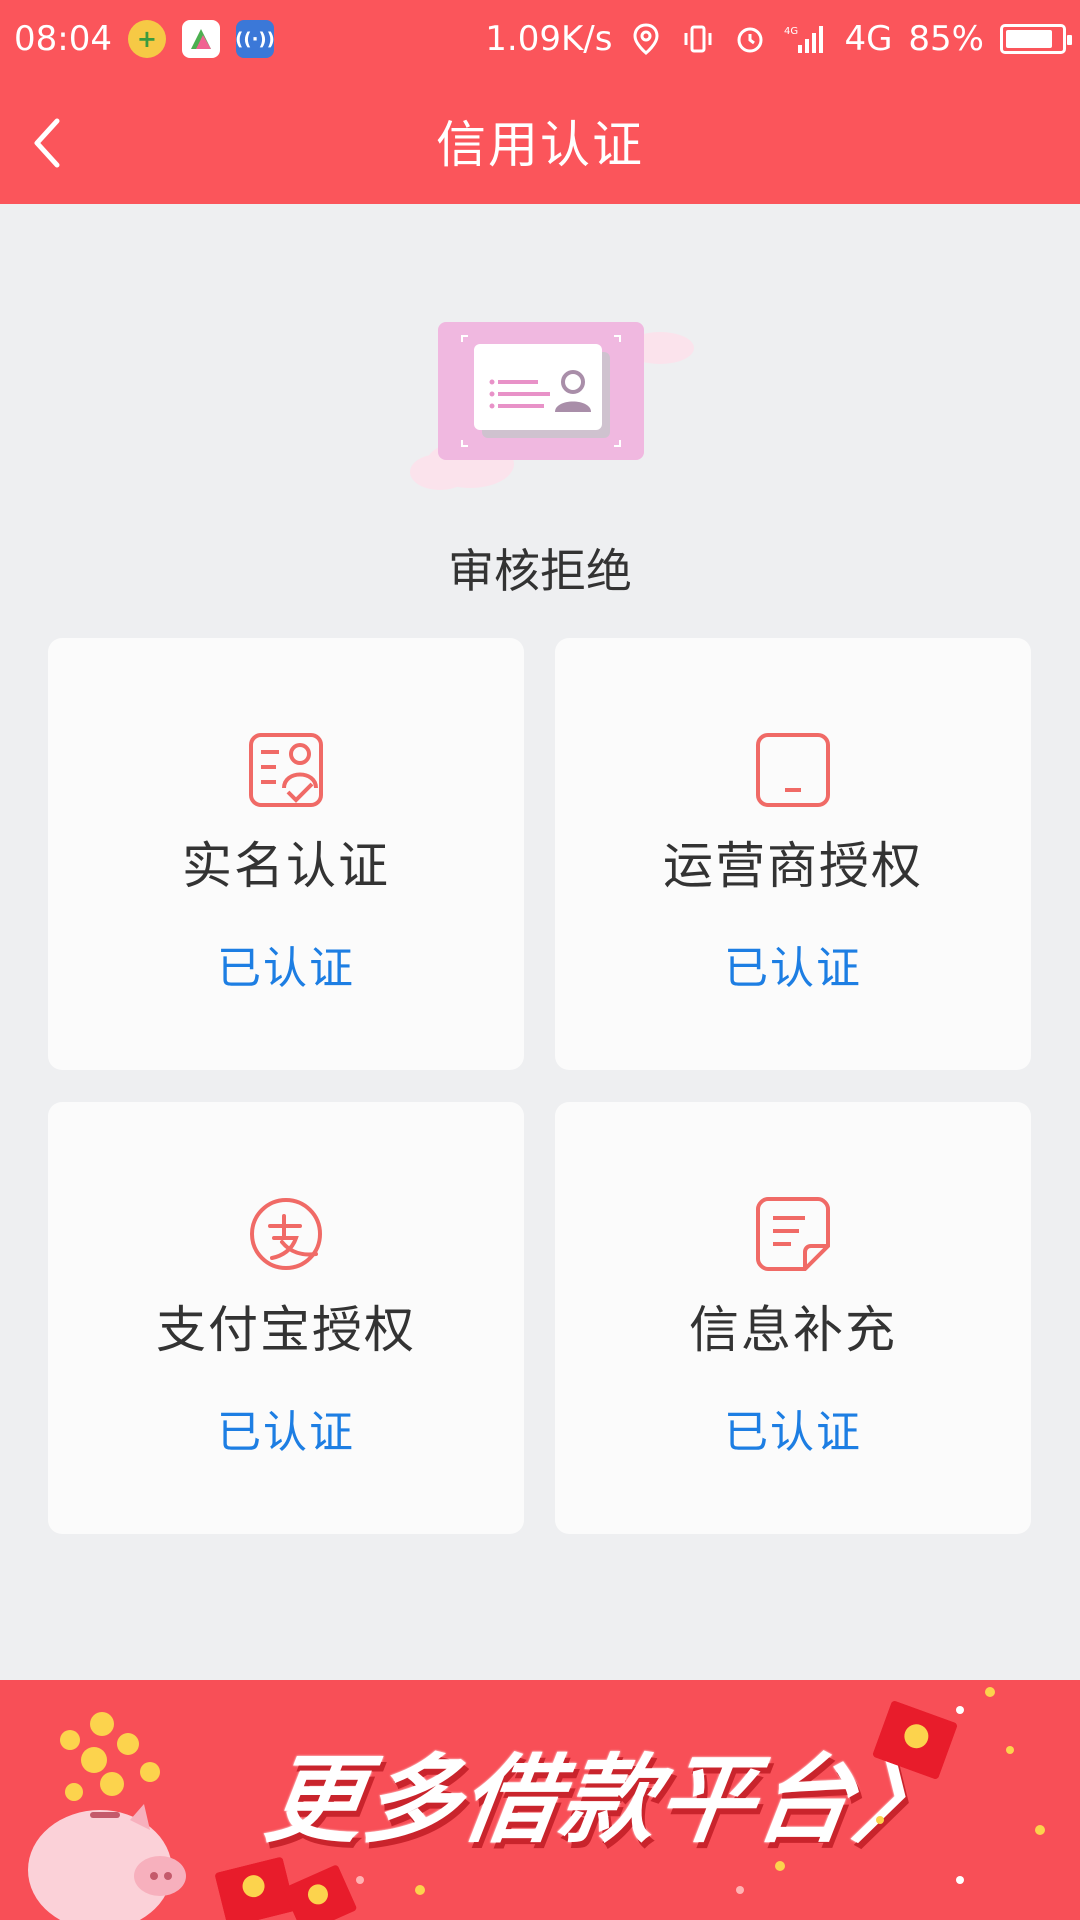 Image resolution: width=1080 pixels, height=1920 pixels. I want to click on svg-text: 4G, so click(791, 31).